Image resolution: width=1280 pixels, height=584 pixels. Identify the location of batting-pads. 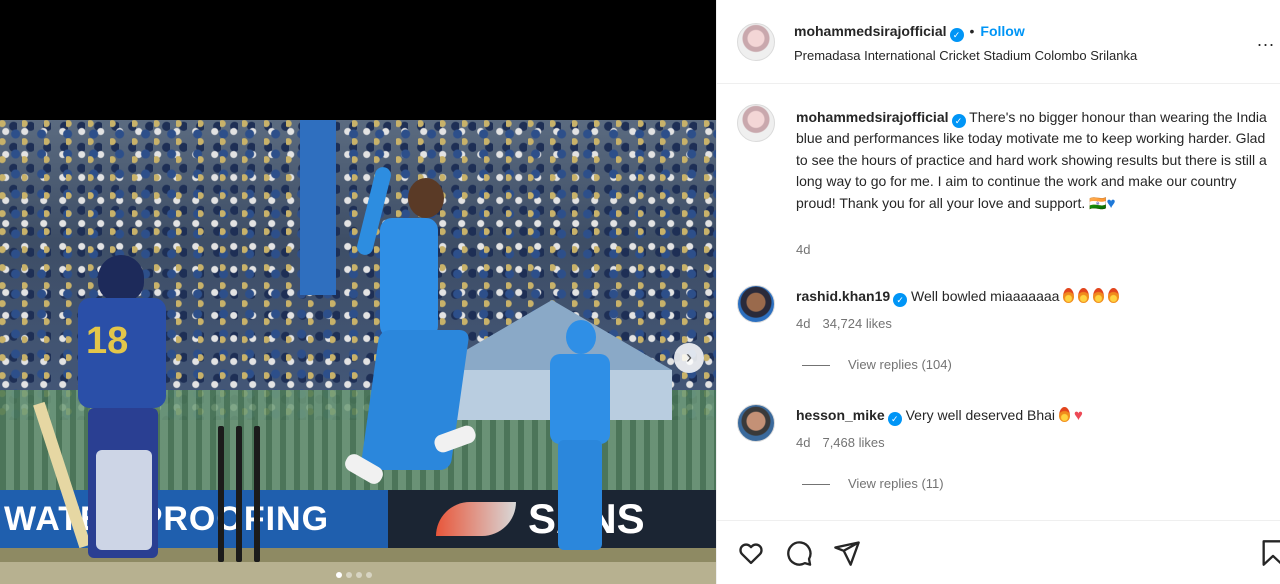
(124, 500).